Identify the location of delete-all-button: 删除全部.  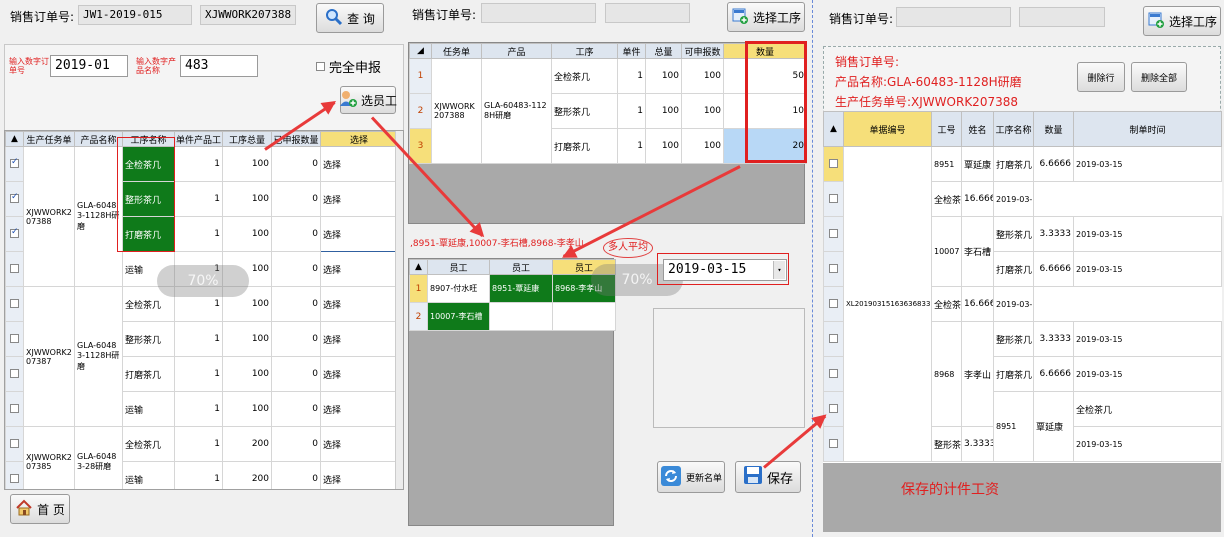
(1159, 77).